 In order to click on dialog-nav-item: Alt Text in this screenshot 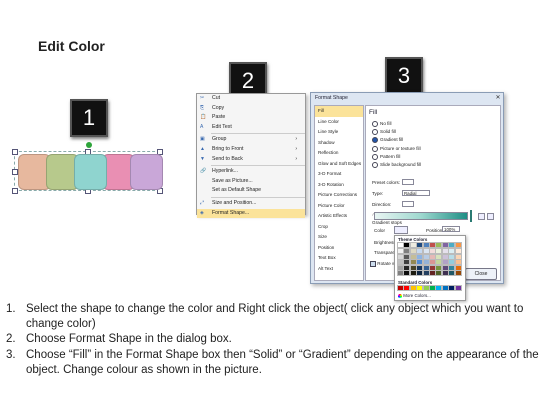, I will do `click(339, 269)`.